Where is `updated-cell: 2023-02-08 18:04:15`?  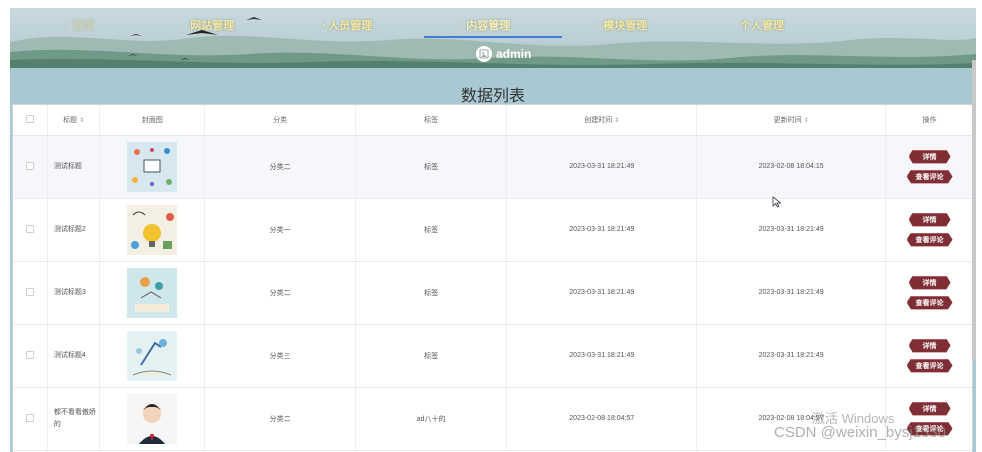
updated-cell: 2023-02-08 18:04:15 is located at coordinates (791, 167).